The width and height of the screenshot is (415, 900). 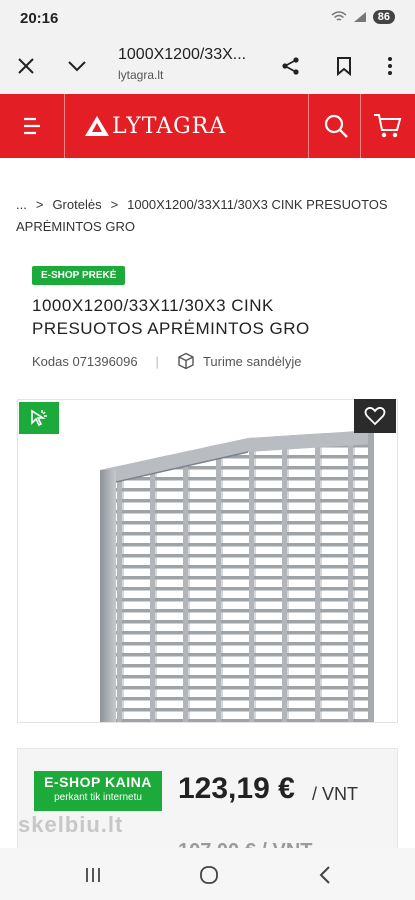 I want to click on bookmark-icon, so click(x=344, y=66).